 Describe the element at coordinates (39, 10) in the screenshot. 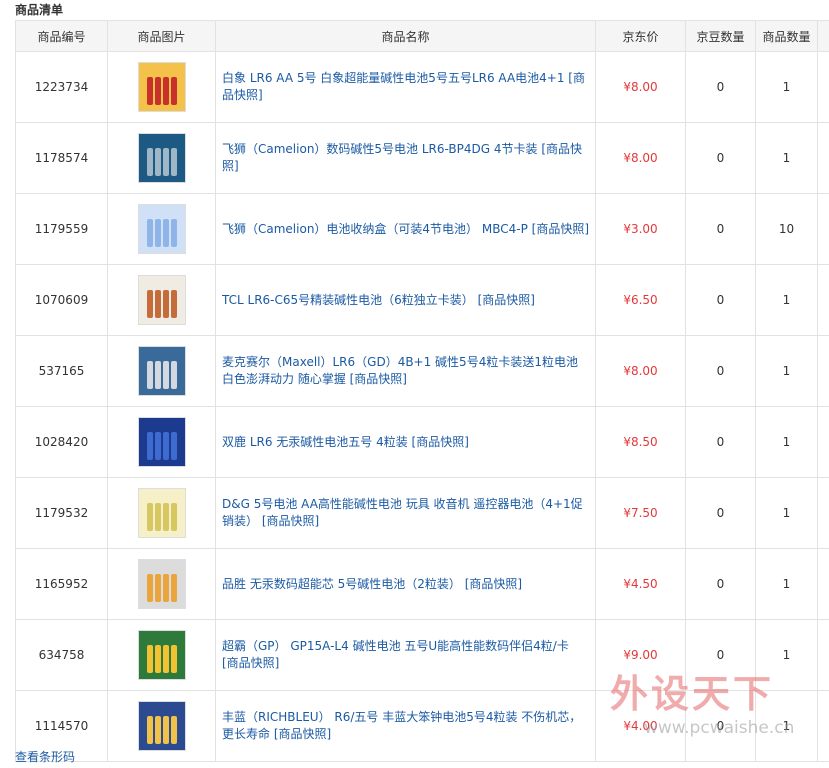

I see `section-title: 商品清单` at that location.